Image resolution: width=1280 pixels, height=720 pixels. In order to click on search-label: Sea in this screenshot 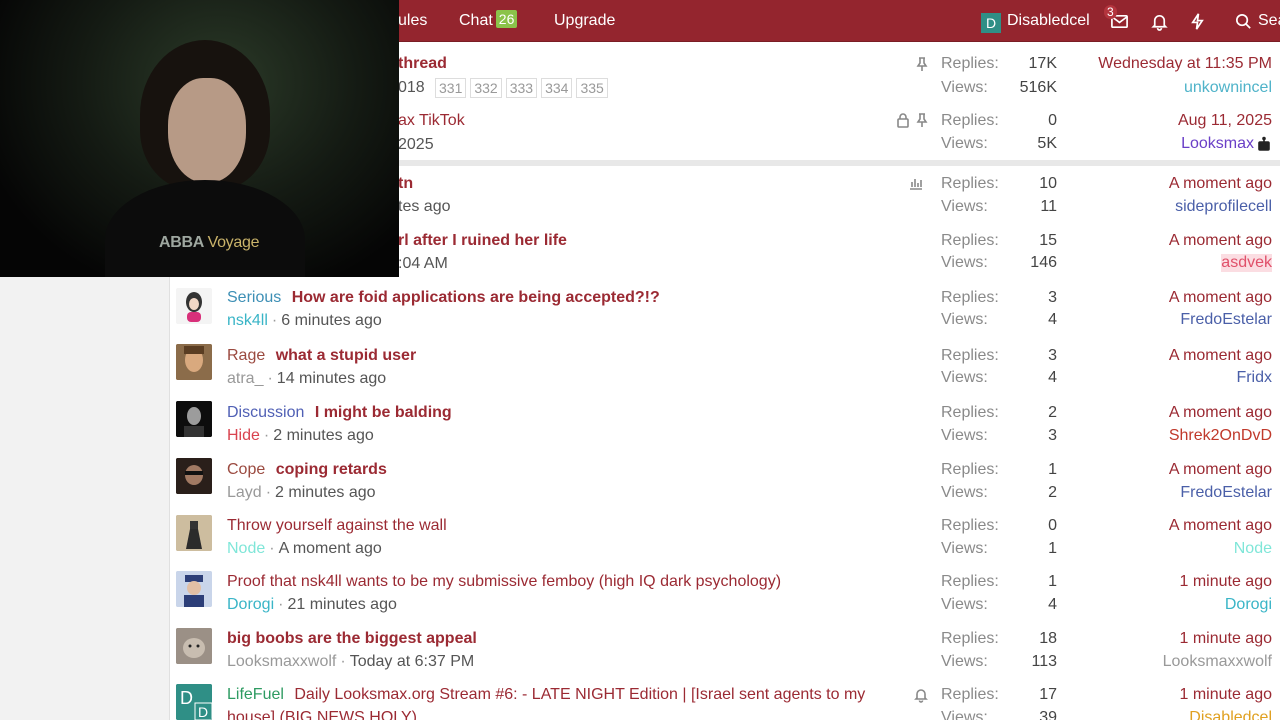, I will do `click(1269, 20)`.